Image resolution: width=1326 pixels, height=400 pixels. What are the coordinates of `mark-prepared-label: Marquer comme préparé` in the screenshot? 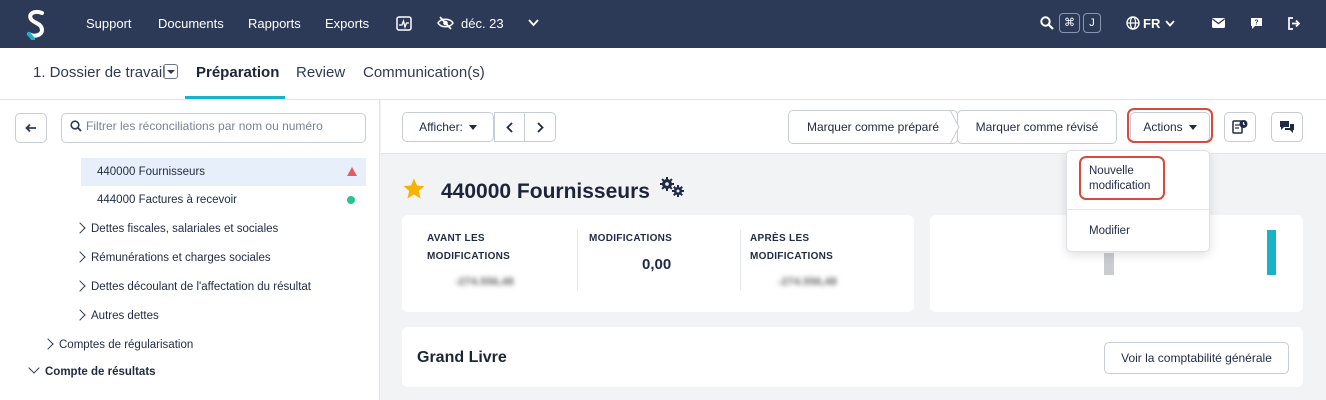 It's located at (873, 127).